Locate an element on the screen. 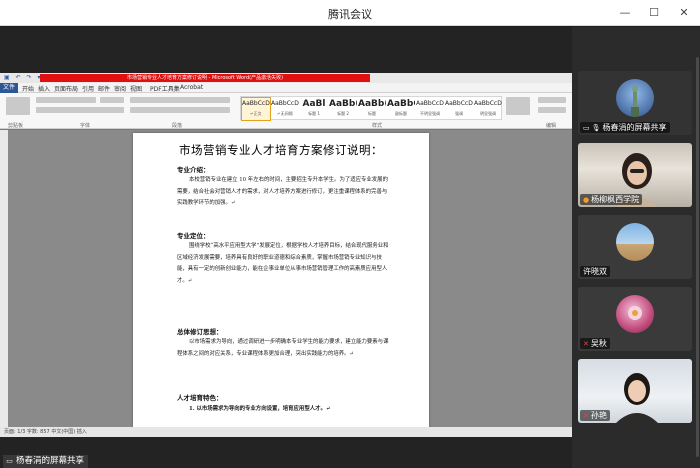  participant-name: 许晓双 is located at coordinates (595, 271).